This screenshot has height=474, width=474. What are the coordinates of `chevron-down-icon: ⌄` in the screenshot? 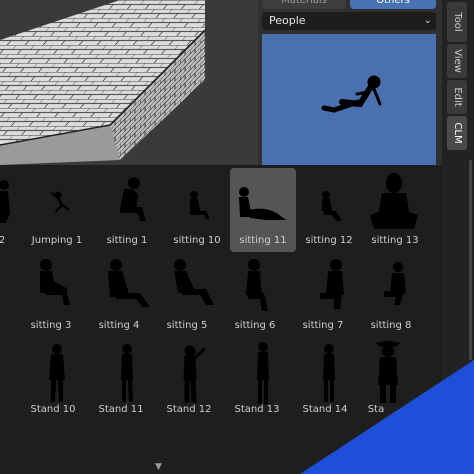 It's located at (427, 20).